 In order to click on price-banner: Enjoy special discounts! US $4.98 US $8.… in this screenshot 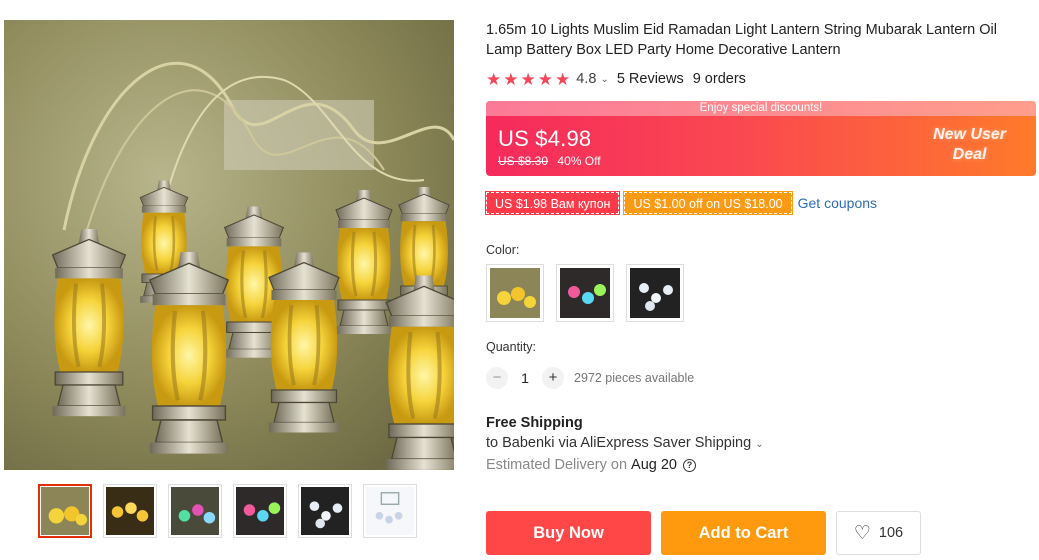, I will do `click(761, 138)`.